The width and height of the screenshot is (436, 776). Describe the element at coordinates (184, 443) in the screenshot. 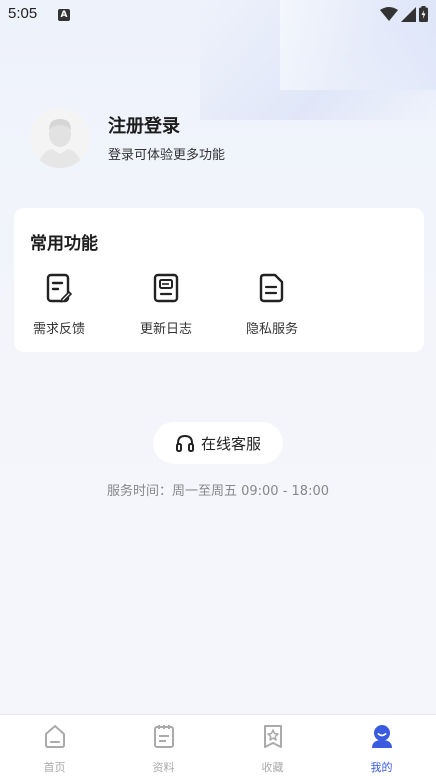

I see `headset-icon` at that location.